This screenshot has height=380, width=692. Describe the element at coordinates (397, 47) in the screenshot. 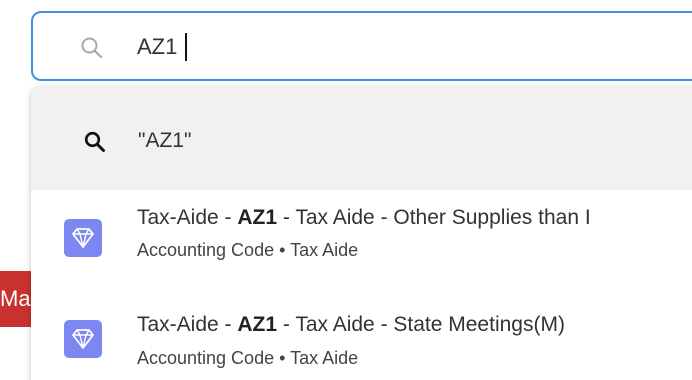

I see `search-input` at that location.